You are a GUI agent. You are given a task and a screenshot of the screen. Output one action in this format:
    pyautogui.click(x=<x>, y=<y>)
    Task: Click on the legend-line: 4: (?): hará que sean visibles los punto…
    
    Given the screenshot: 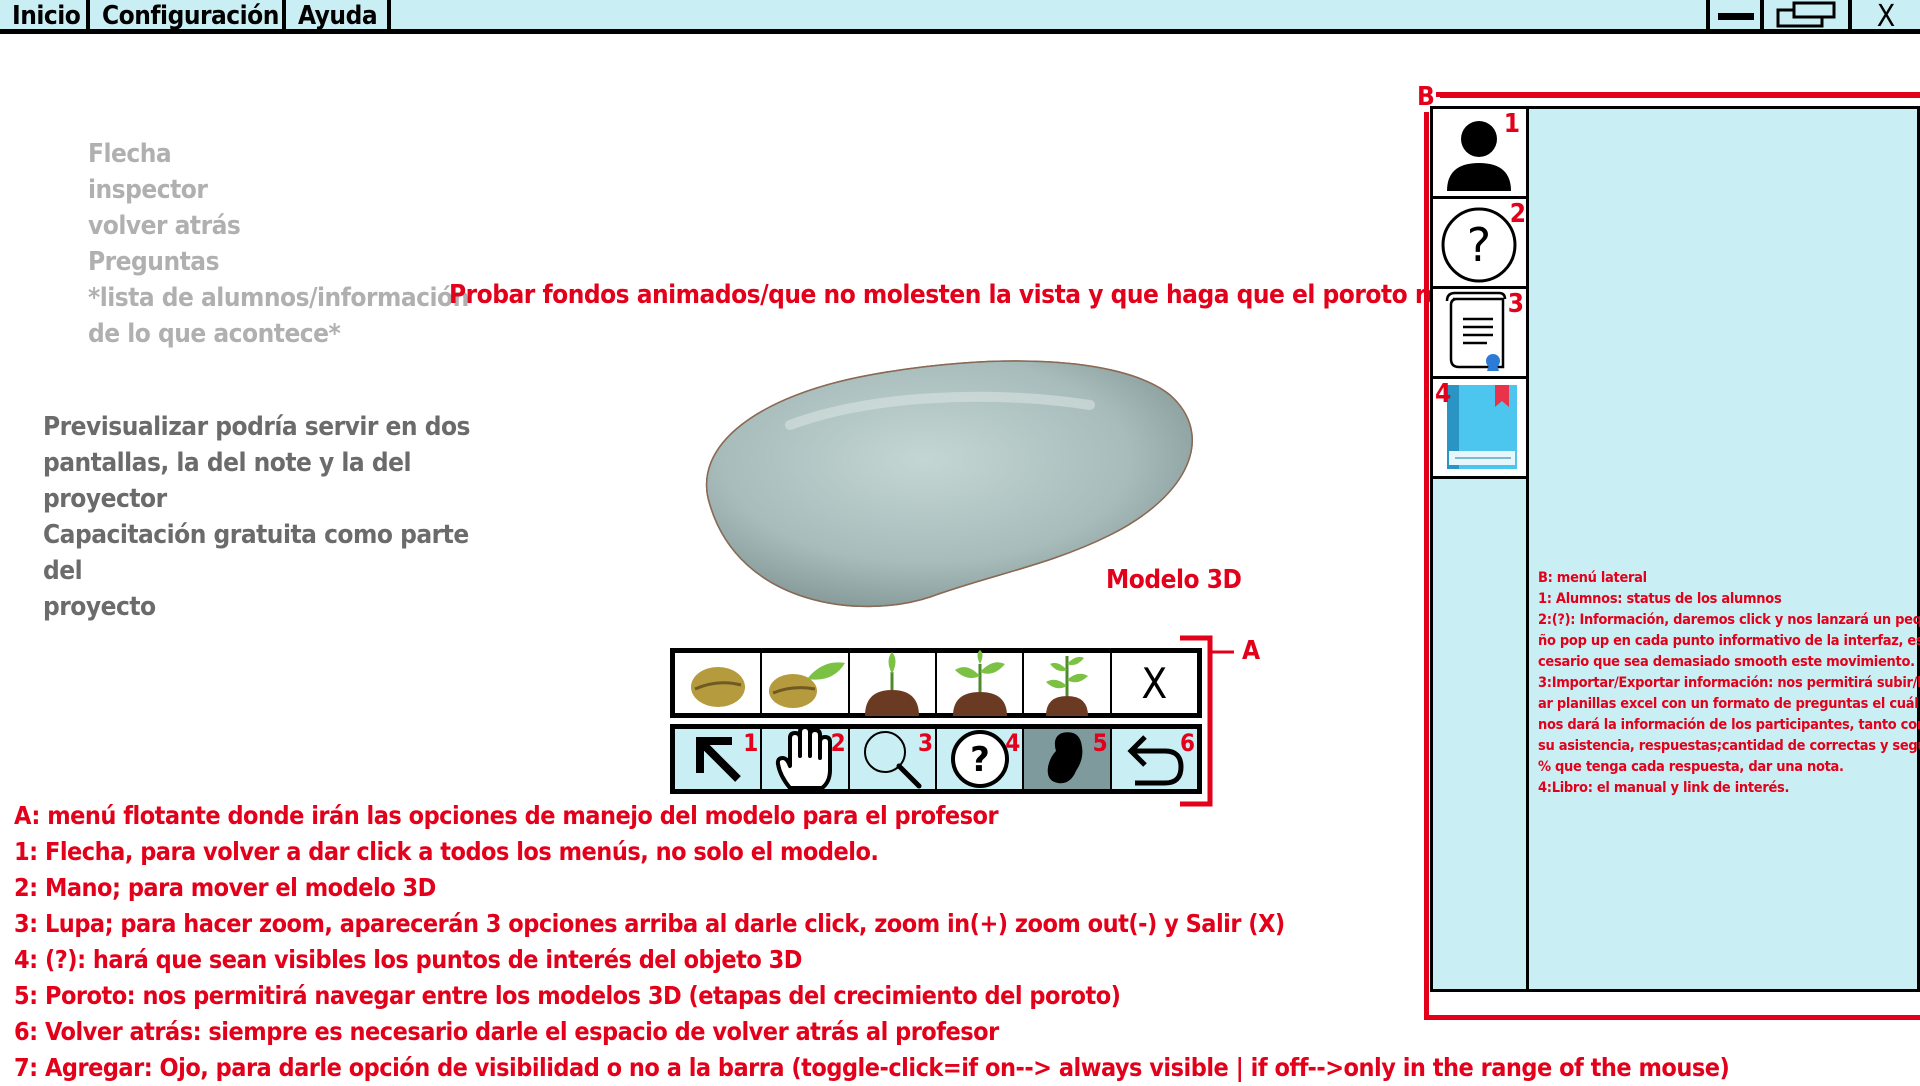 What is the action you would take?
    pyautogui.click(x=408, y=959)
    